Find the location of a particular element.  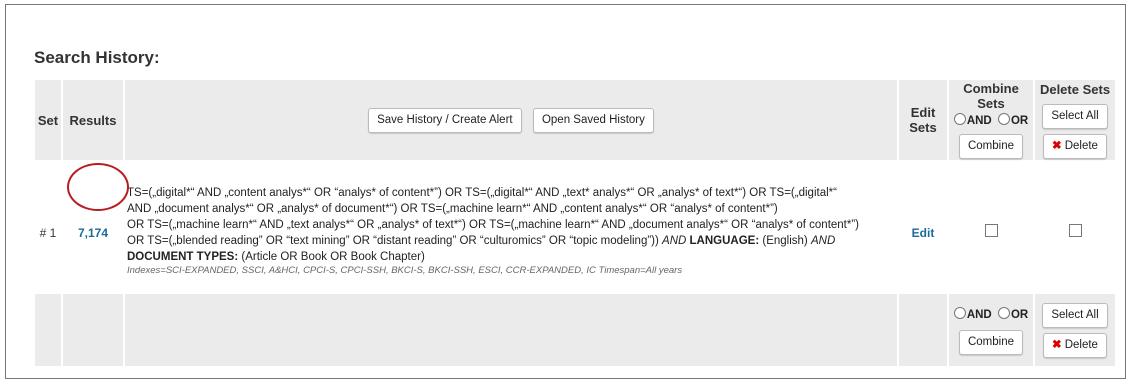

delete-sets-header: Delete Sets Select All ✖ Delete is located at coordinates (1075, 120).